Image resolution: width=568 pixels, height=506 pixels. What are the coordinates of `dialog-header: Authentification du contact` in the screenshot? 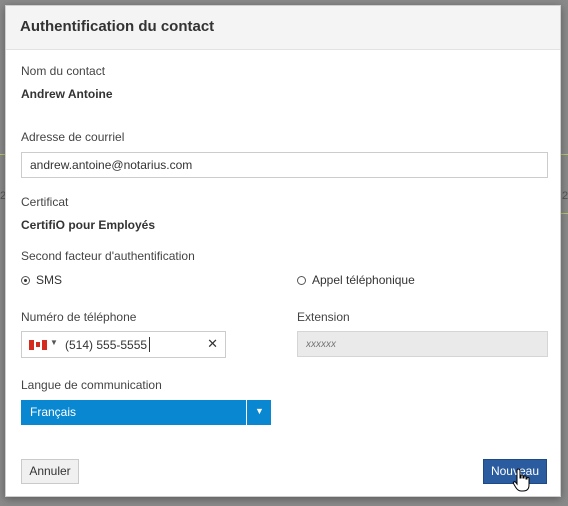 It's located at (283, 28).